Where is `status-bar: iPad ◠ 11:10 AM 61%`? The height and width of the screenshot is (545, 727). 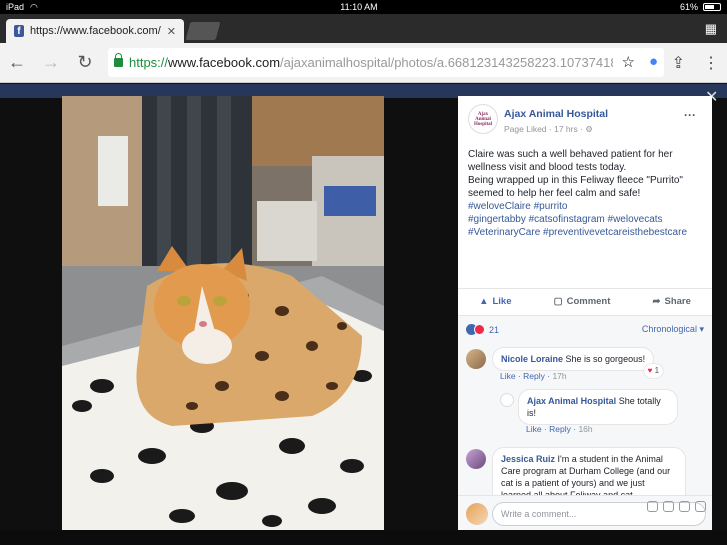
status-bar: iPad ◠ 11:10 AM 61% is located at coordinates (363, 7).